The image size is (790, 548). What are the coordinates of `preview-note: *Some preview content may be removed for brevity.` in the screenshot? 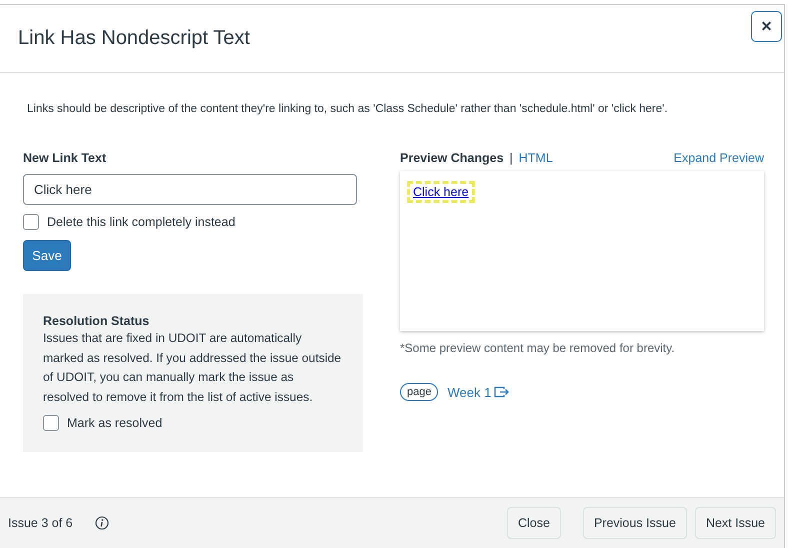 It's located at (538, 348).